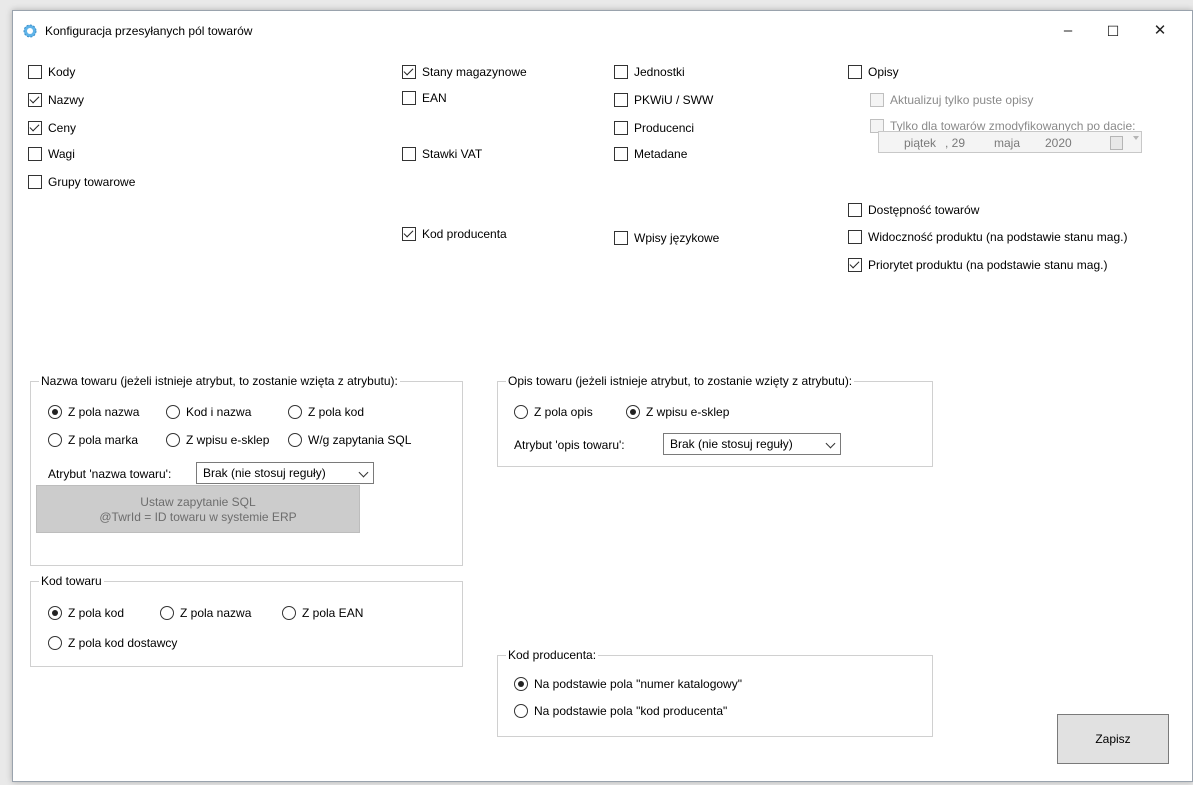  What do you see at coordinates (228, 440) in the screenshot?
I see `radio-label: Z wpisu e-sklep` at bounding box center [228, 440].